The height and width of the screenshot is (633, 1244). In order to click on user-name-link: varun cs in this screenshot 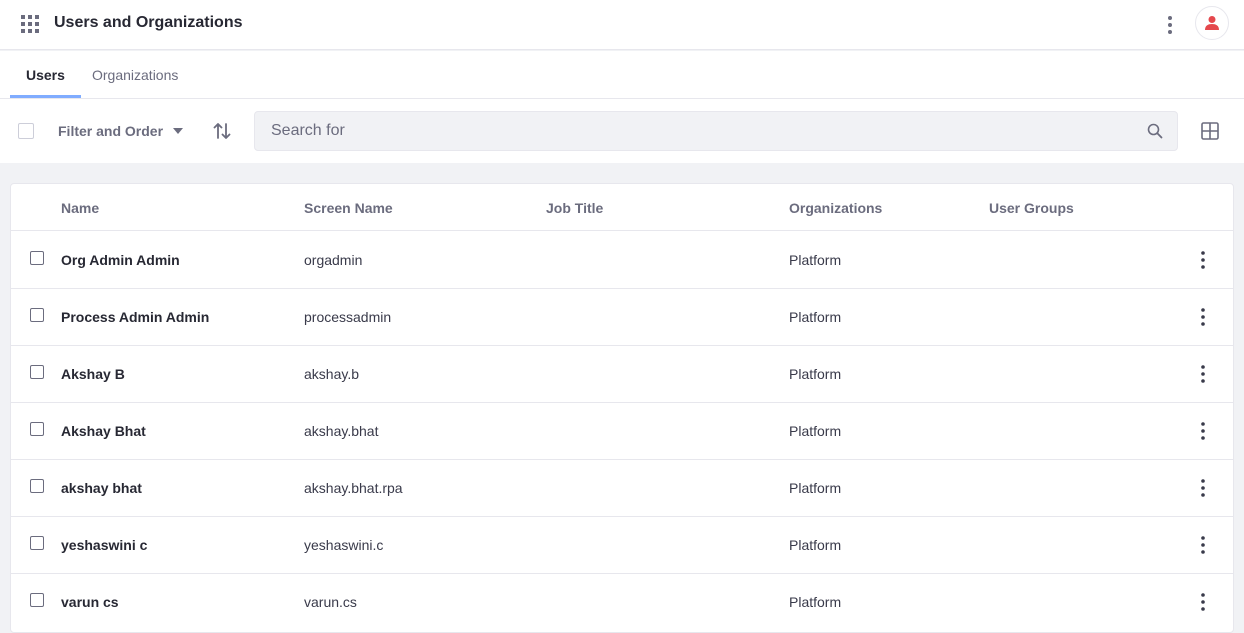, I will do `click(90, 602)`.